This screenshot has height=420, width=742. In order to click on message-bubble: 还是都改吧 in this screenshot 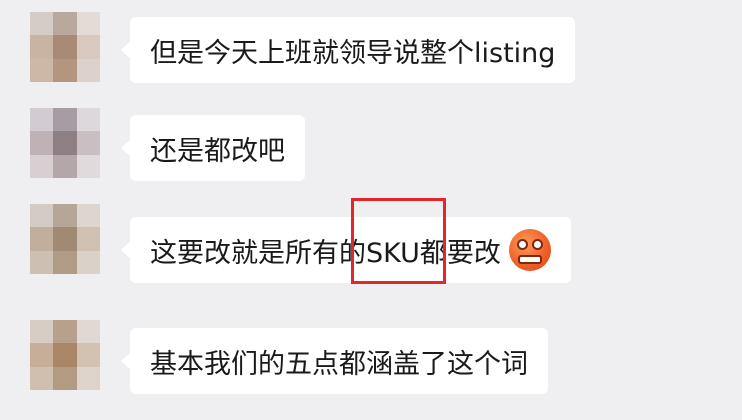, I will do `click(213, 148)`.